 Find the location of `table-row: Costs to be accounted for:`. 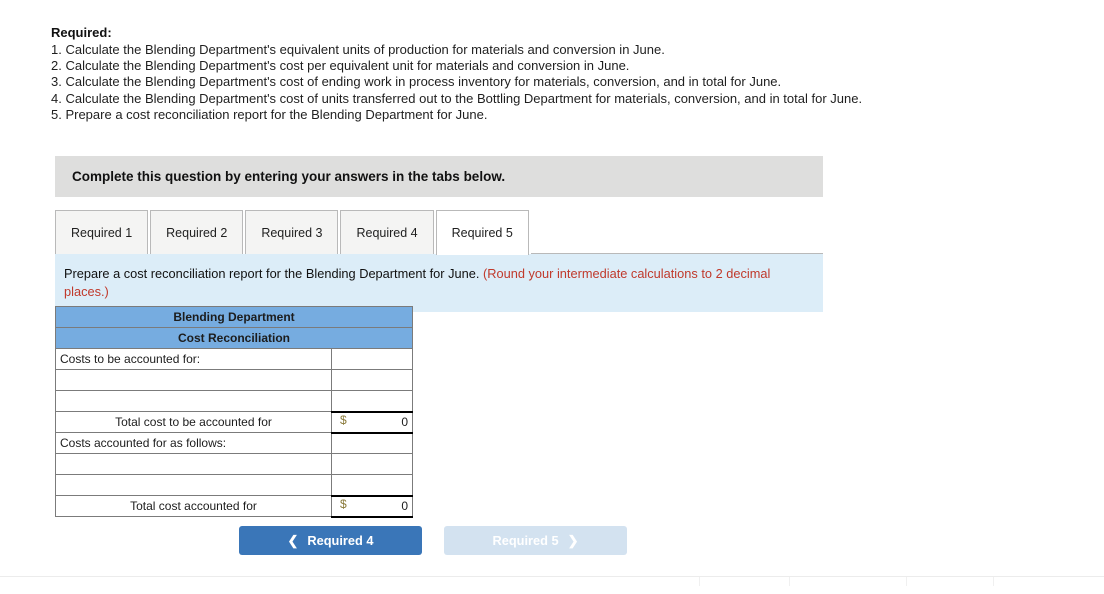

table-row: Costs to be accounted for: is located at coordinates (234, 359).